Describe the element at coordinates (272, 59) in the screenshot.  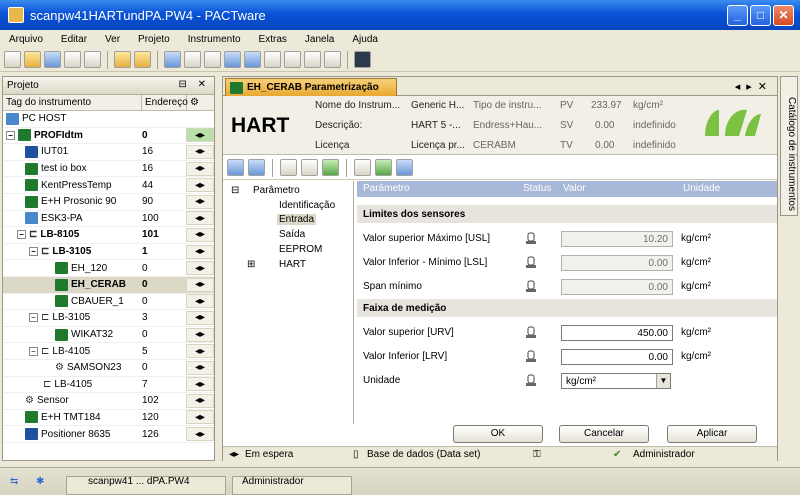
I see `device-add-icon` at that location.